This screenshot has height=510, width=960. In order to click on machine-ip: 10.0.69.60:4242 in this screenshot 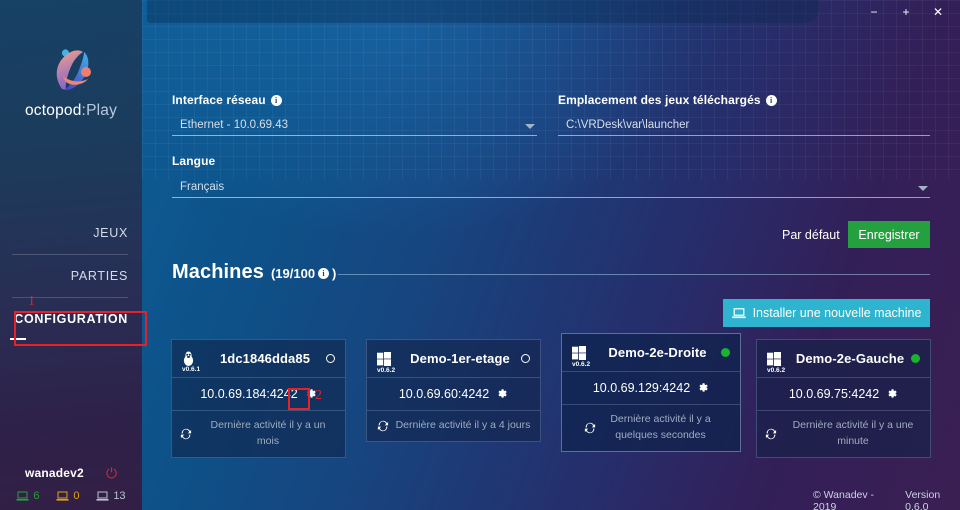, I will do `click(444, 394)`.